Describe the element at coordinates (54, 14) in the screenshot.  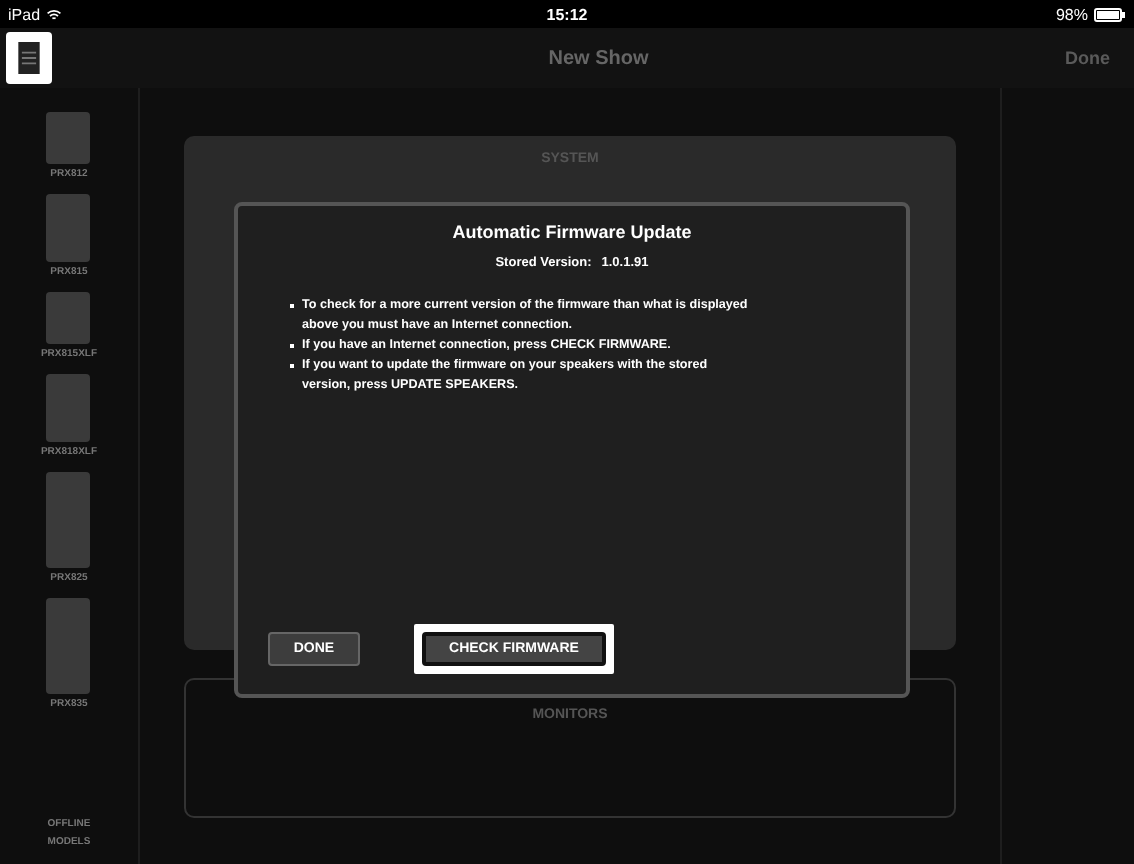
I see `wifi-icon` at that location.